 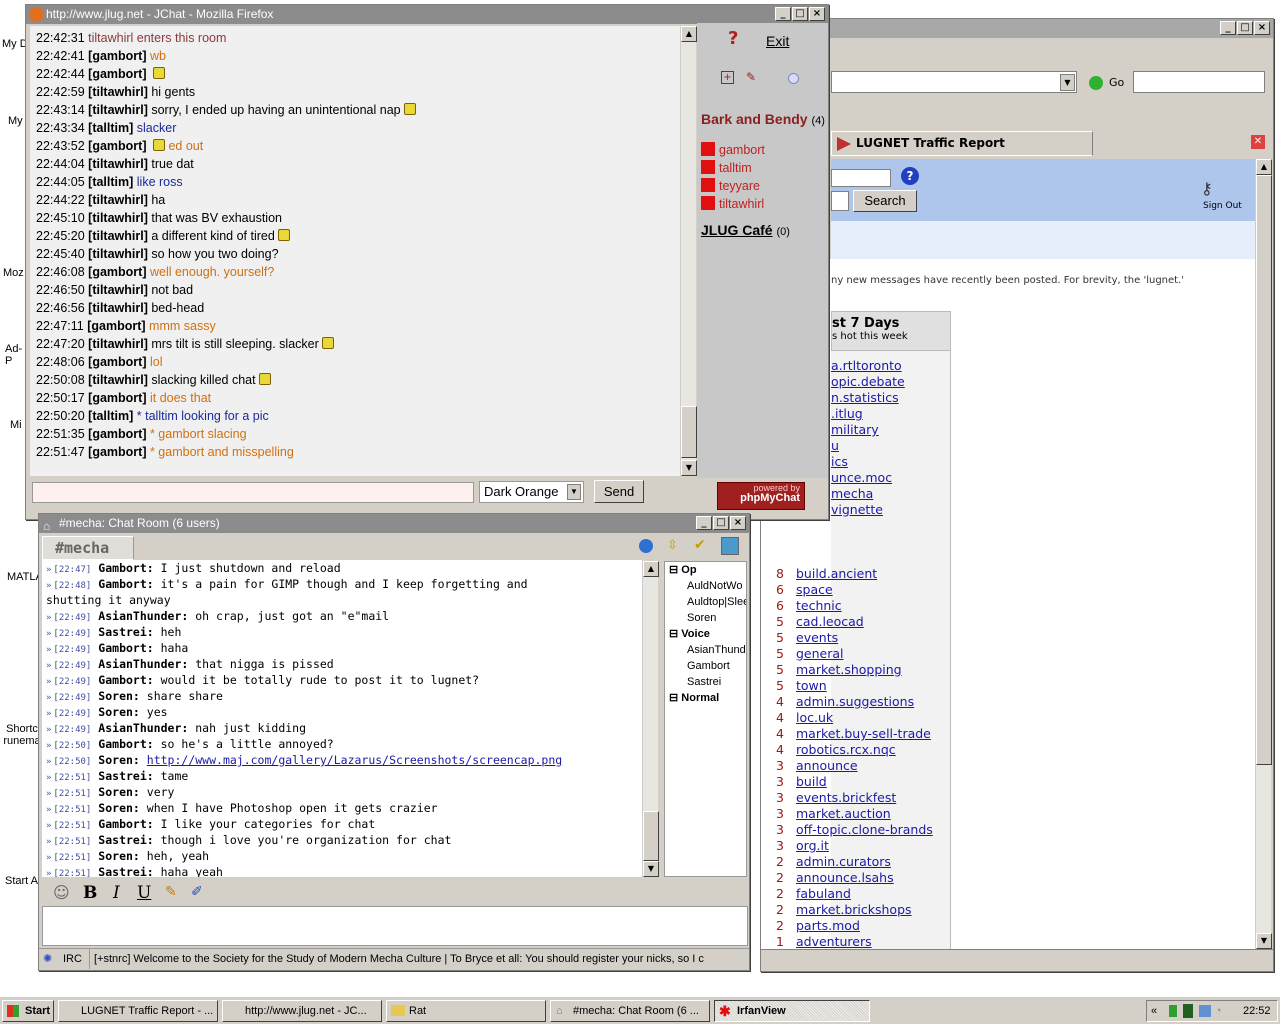 I want to click on desktop-icon-my-computer: My, so click(x=15, y=121).